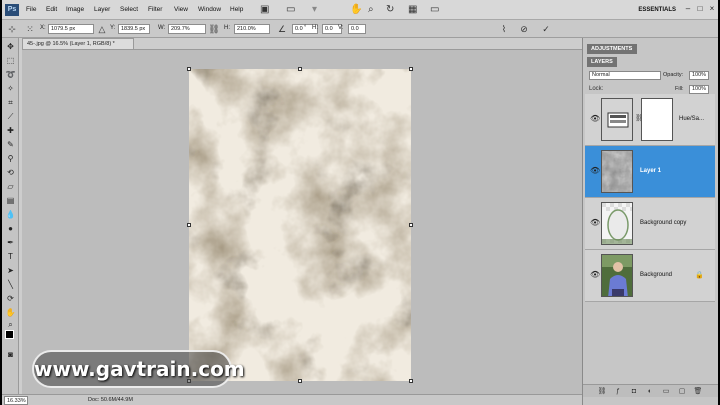 The image size is (720, 405). What do you see at coordinates (700, 9) in the screenshot?
I see `maximize-icon: □` at bounding box center [700, 9].